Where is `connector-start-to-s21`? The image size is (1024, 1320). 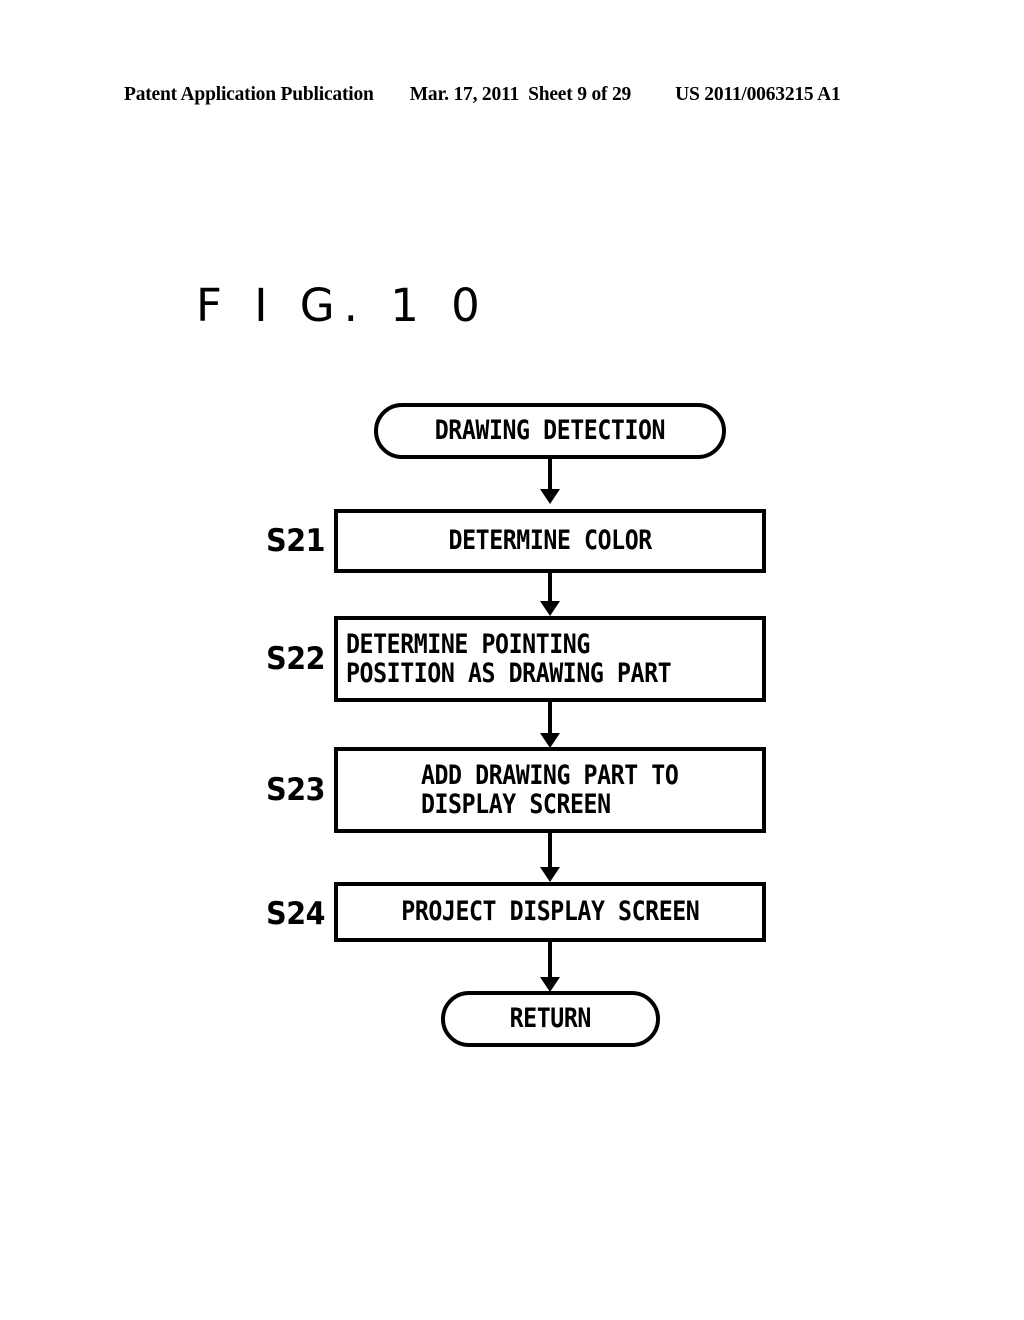
connector-start-to-s21 is located at coordinates (550, 481).